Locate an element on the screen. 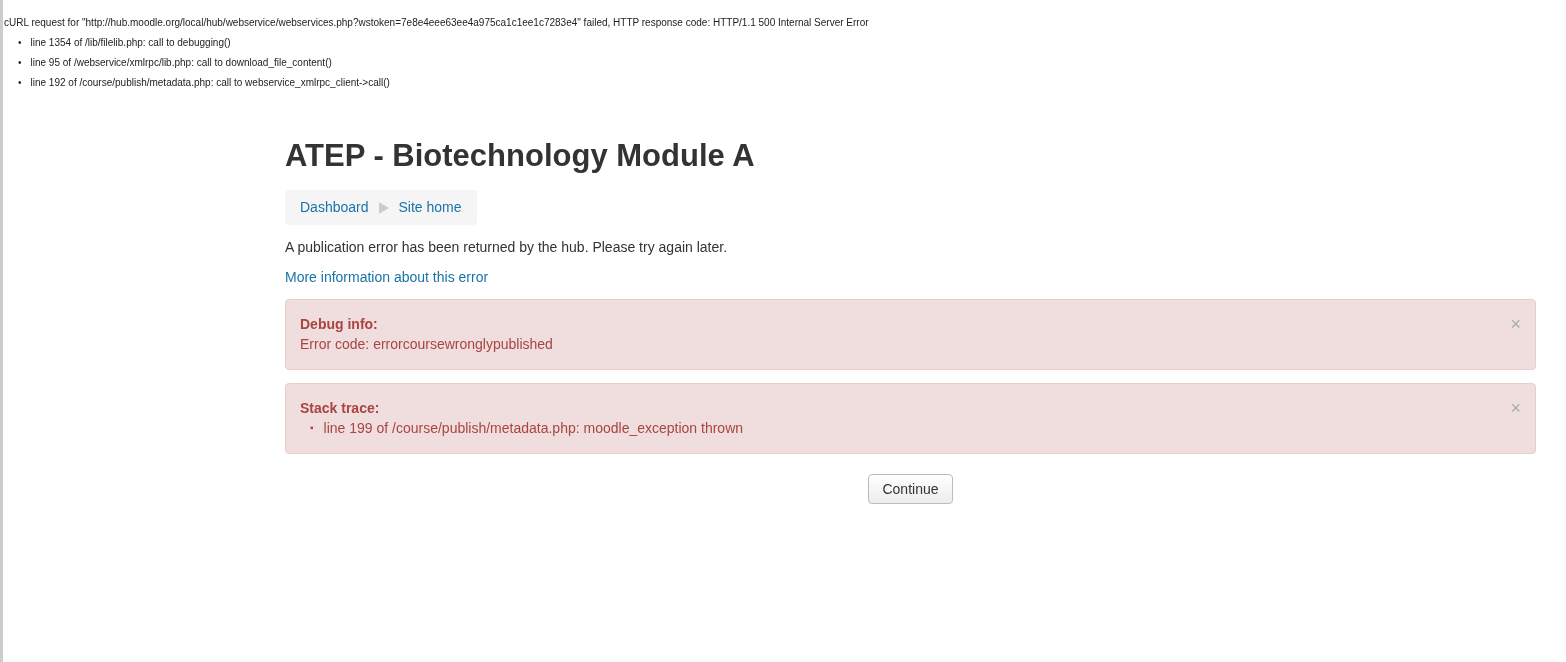  error-message: A publication error has been returned by the hub. Please try again later. is located at coordinates (507, 247).